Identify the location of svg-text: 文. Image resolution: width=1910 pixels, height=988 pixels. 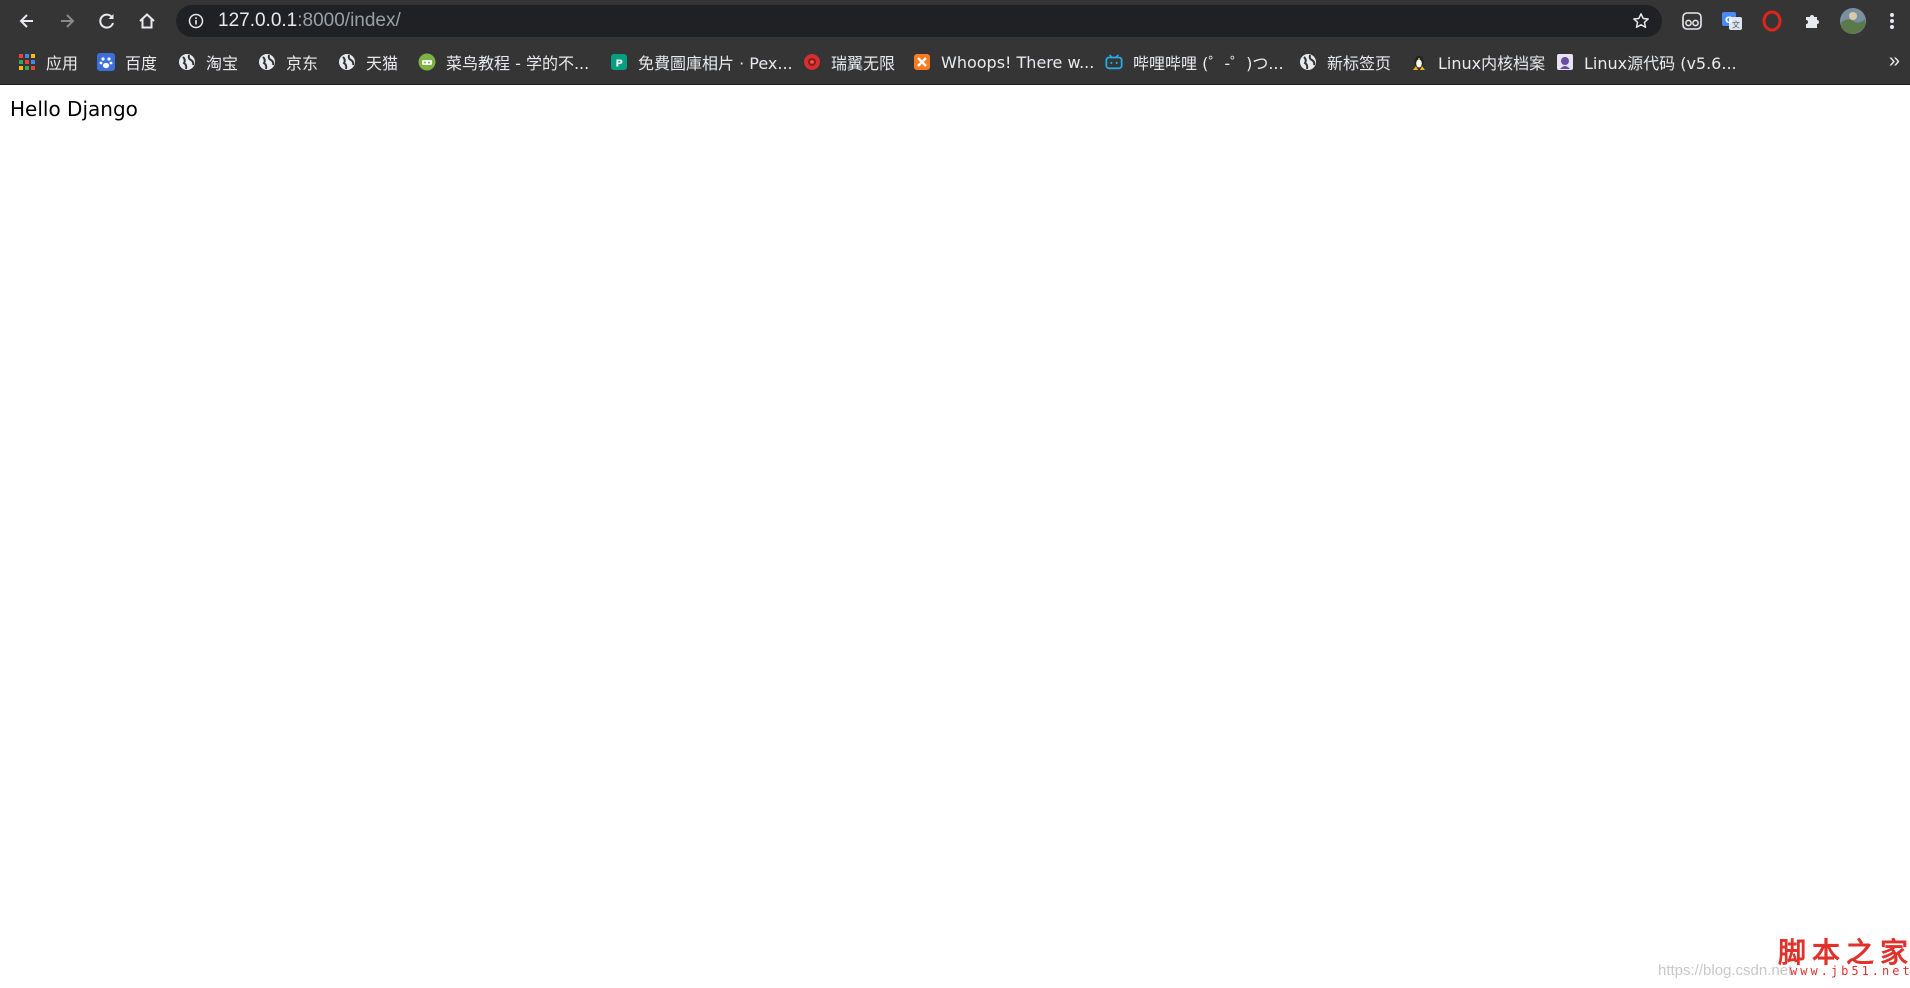
(1736, 25).